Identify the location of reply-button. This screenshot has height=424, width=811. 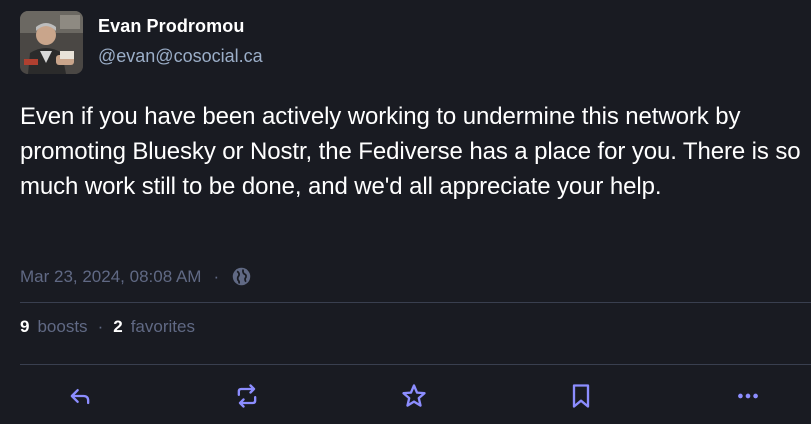
(80, 396).